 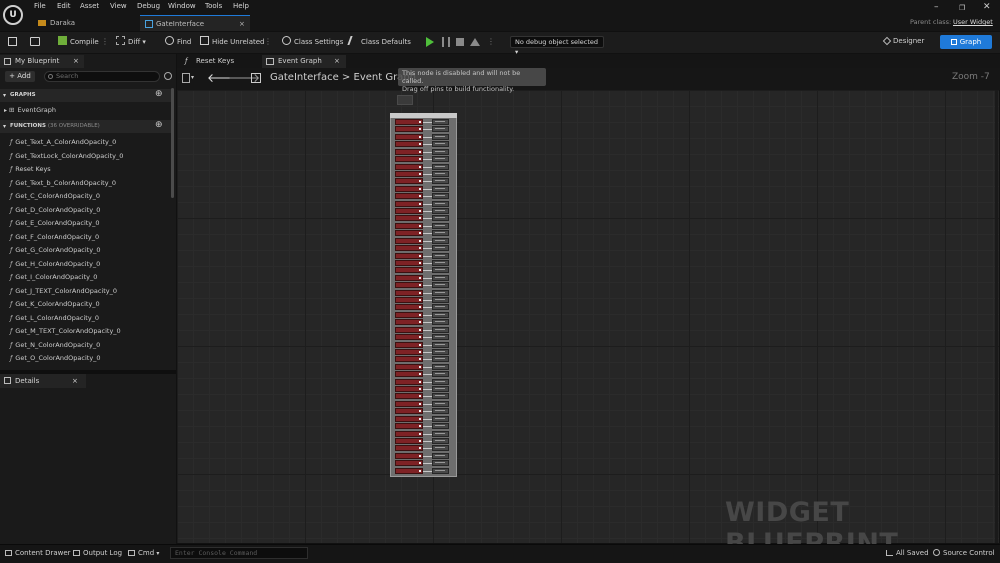 I want to click on minimize-icon: –, so click(x=936, y=7).